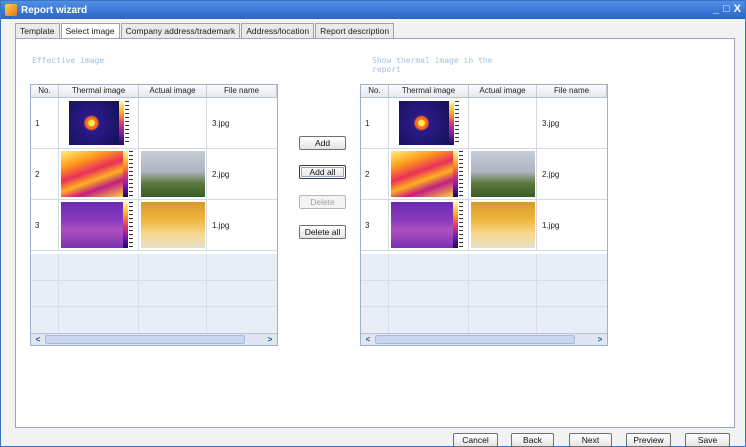 The height and width of the screenshot is (447, 746). Describe the element at coordinates (322, 143) in the screenshot. I see `add-button: Add` at that location.